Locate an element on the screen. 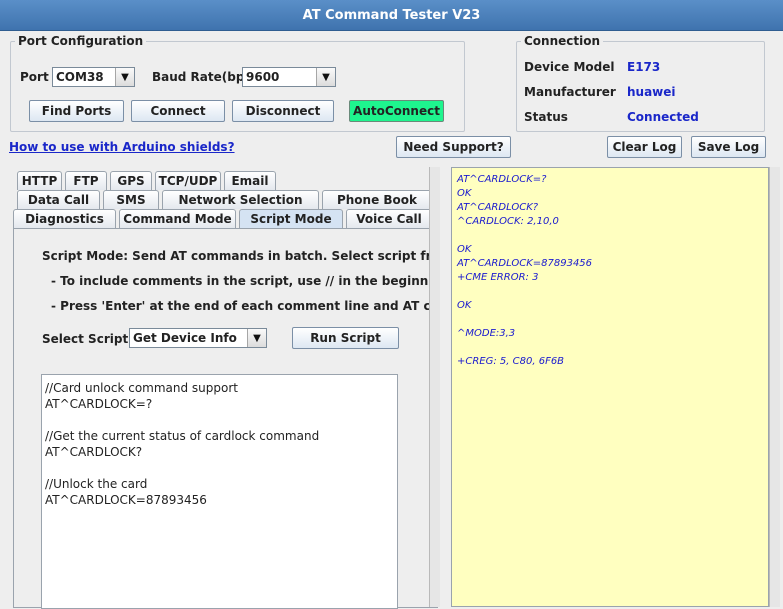 This screenshot has height=609, width=783. window-title-bar: AT Command Tester V23 is located at coordinates (391, 15).